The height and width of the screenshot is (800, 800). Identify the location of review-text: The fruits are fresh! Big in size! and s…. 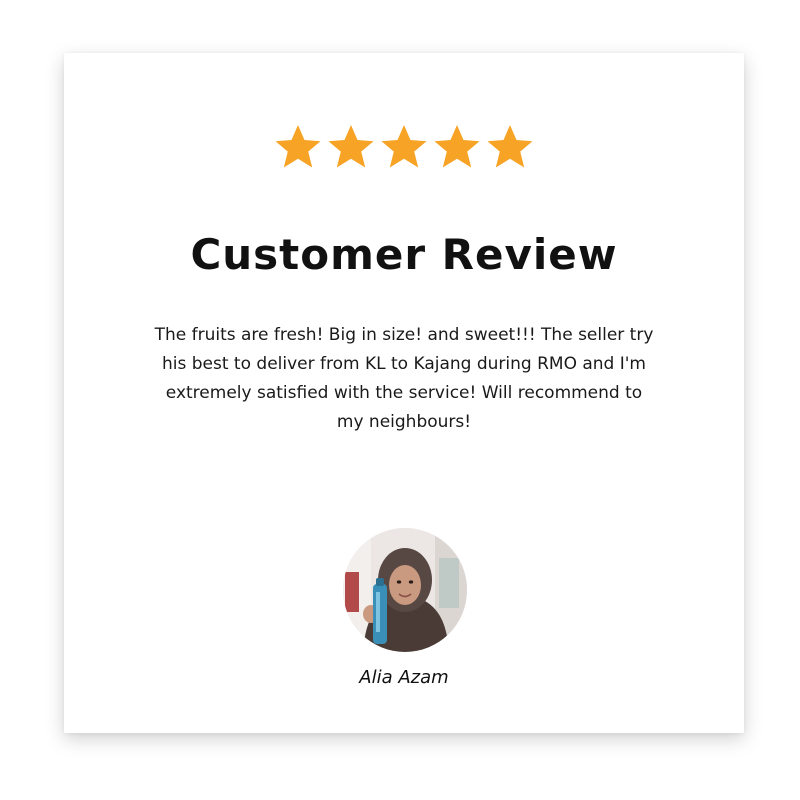
(404, 378).